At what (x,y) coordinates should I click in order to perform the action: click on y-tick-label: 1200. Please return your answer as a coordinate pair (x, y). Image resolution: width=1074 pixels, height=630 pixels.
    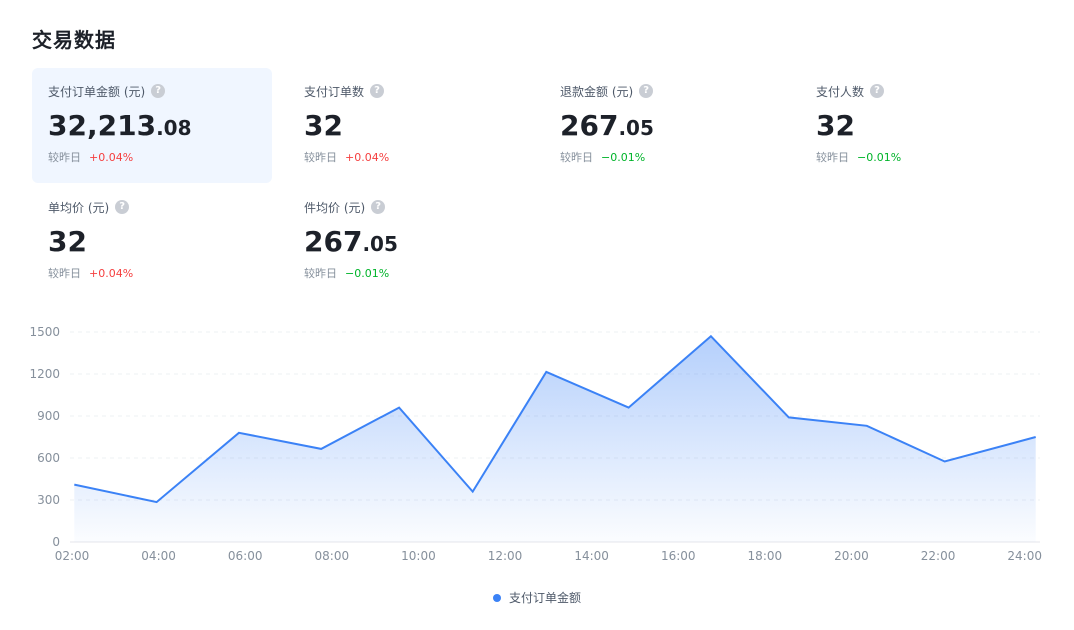
    Looking at the image, I should click on (44, 374).